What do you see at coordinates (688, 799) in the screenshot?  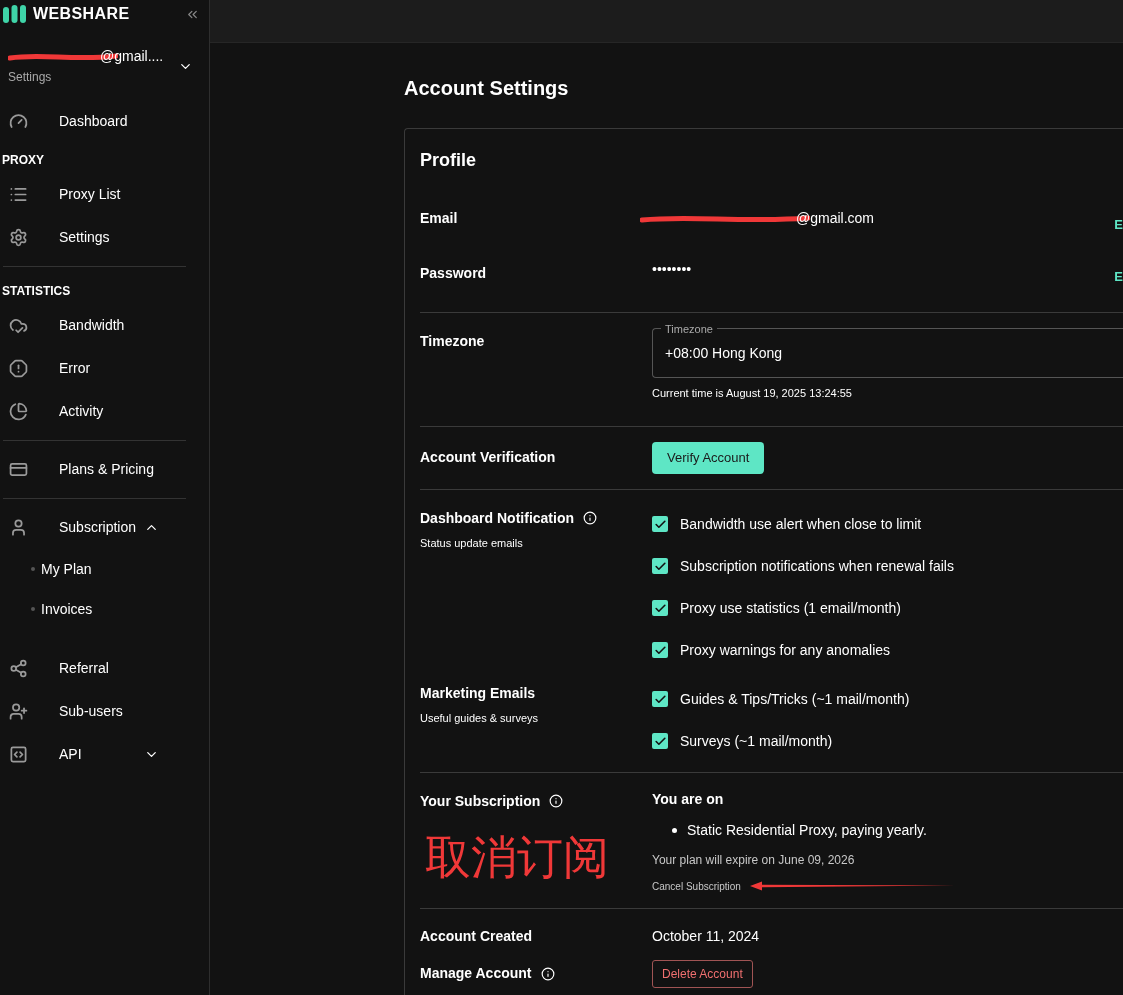 I see `subscription-heading: You are on` at bounding box center [688, 799].